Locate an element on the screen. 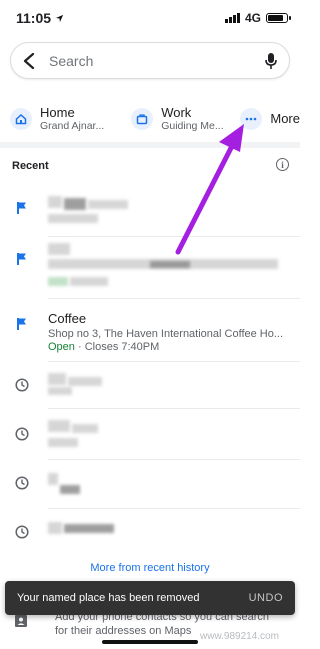 Image resolution: width=320 pixels, height=649 pixels. shortcut-more: More is located at coordinates (269, 119).